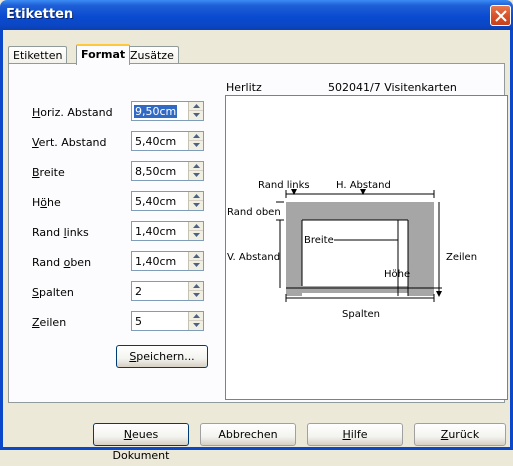  I want to click on hilfe-label: ilfe, so click(359, 434).